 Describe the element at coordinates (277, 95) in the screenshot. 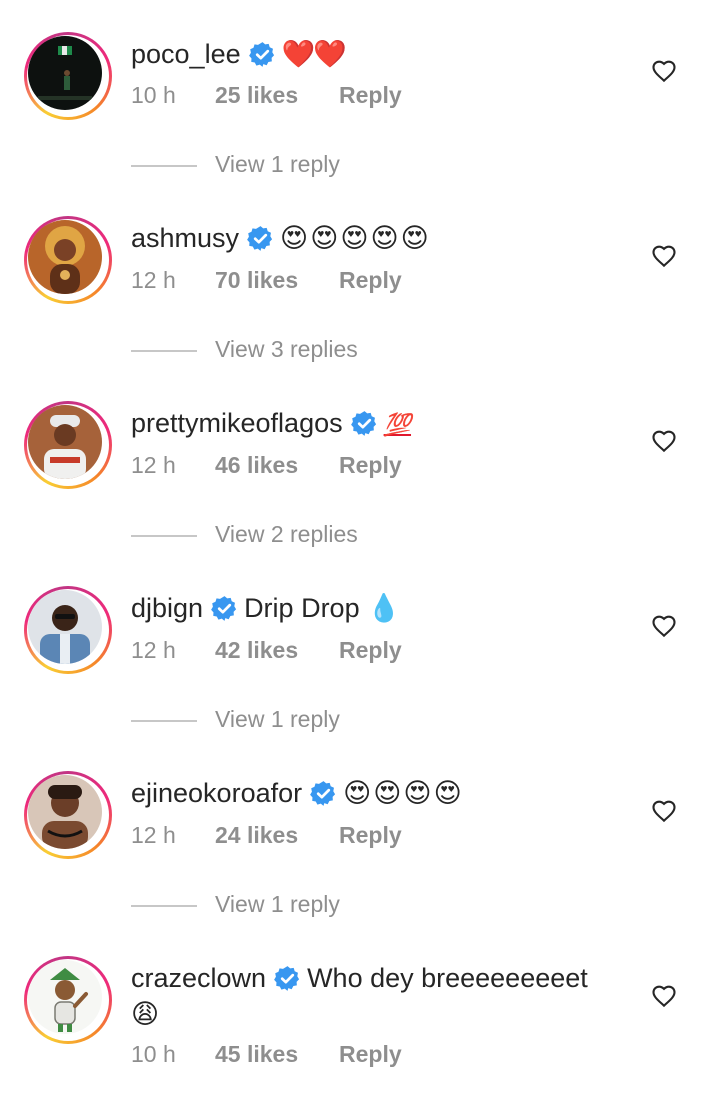

I see `comment-likes: 25 likes` at that location.